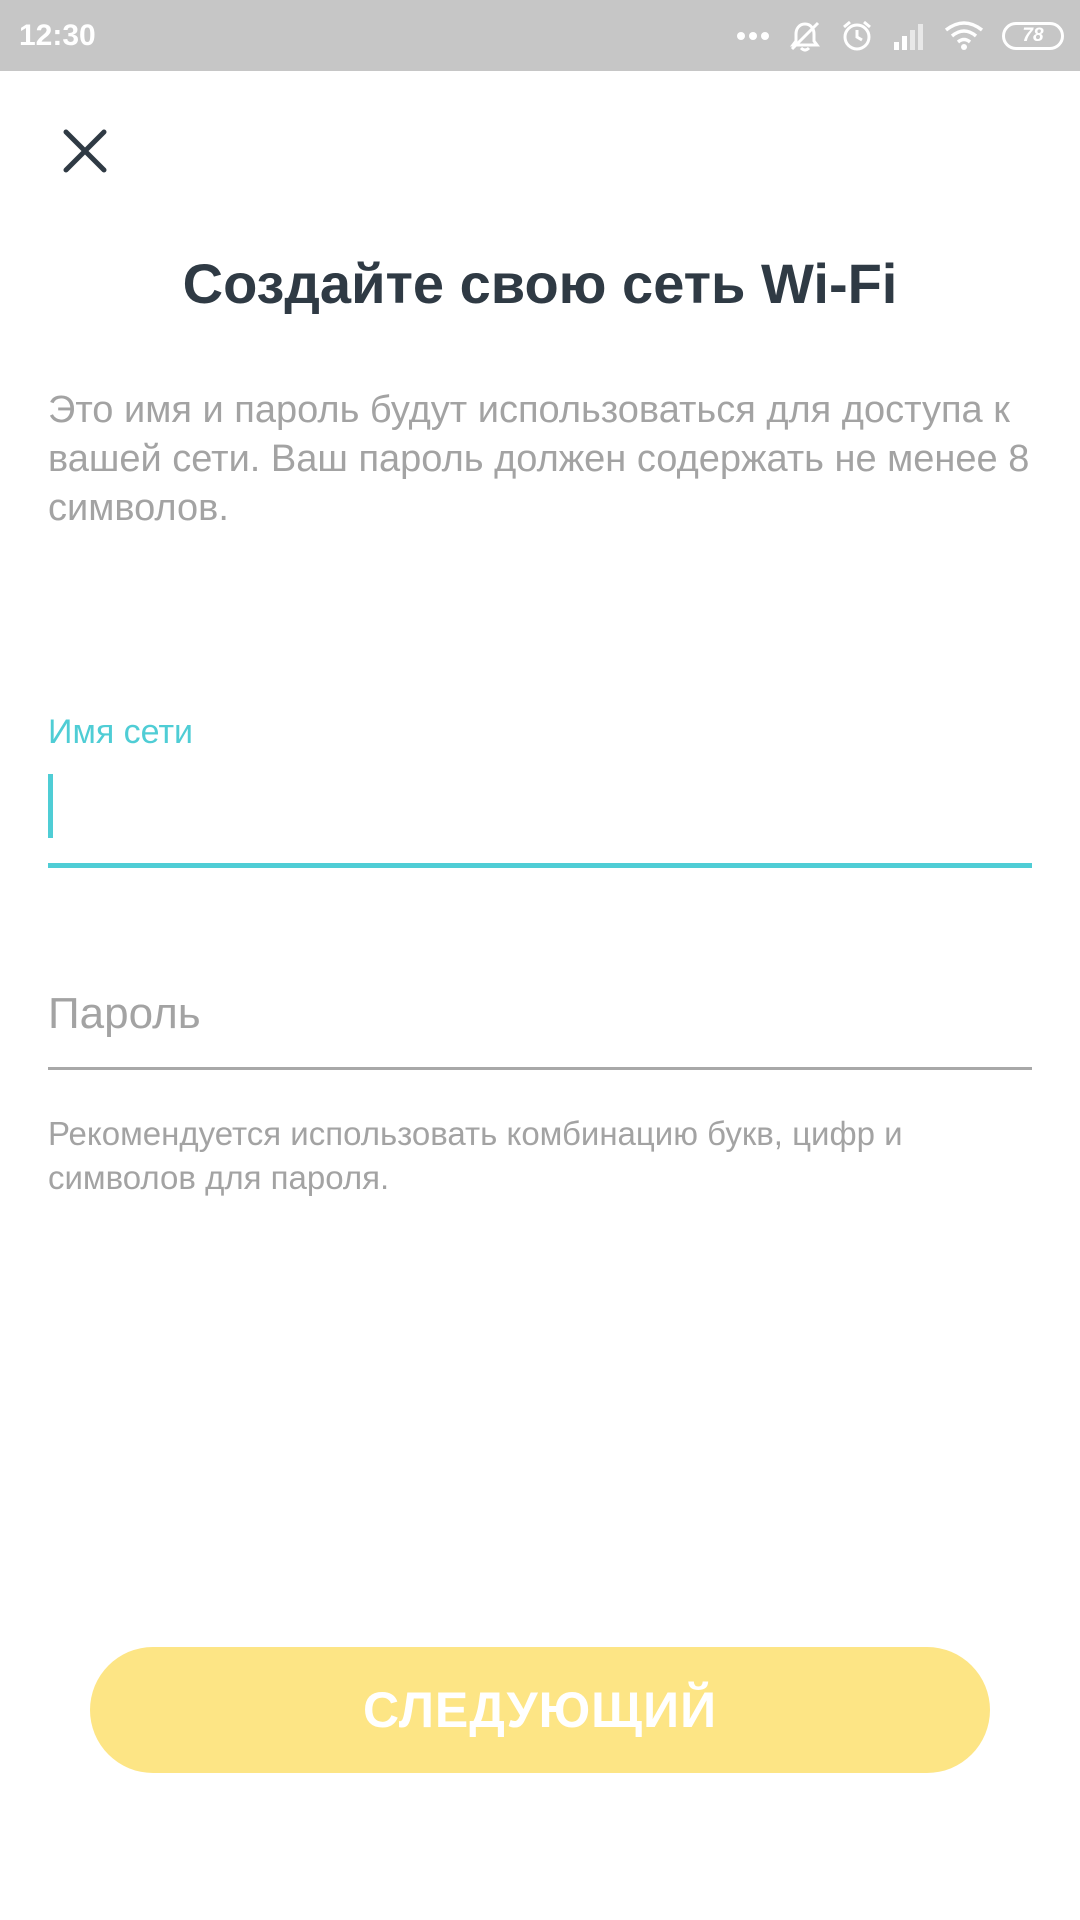 This screenshot has height=1920, width=1080. I want to click on network-name-input, so click(540, 811).